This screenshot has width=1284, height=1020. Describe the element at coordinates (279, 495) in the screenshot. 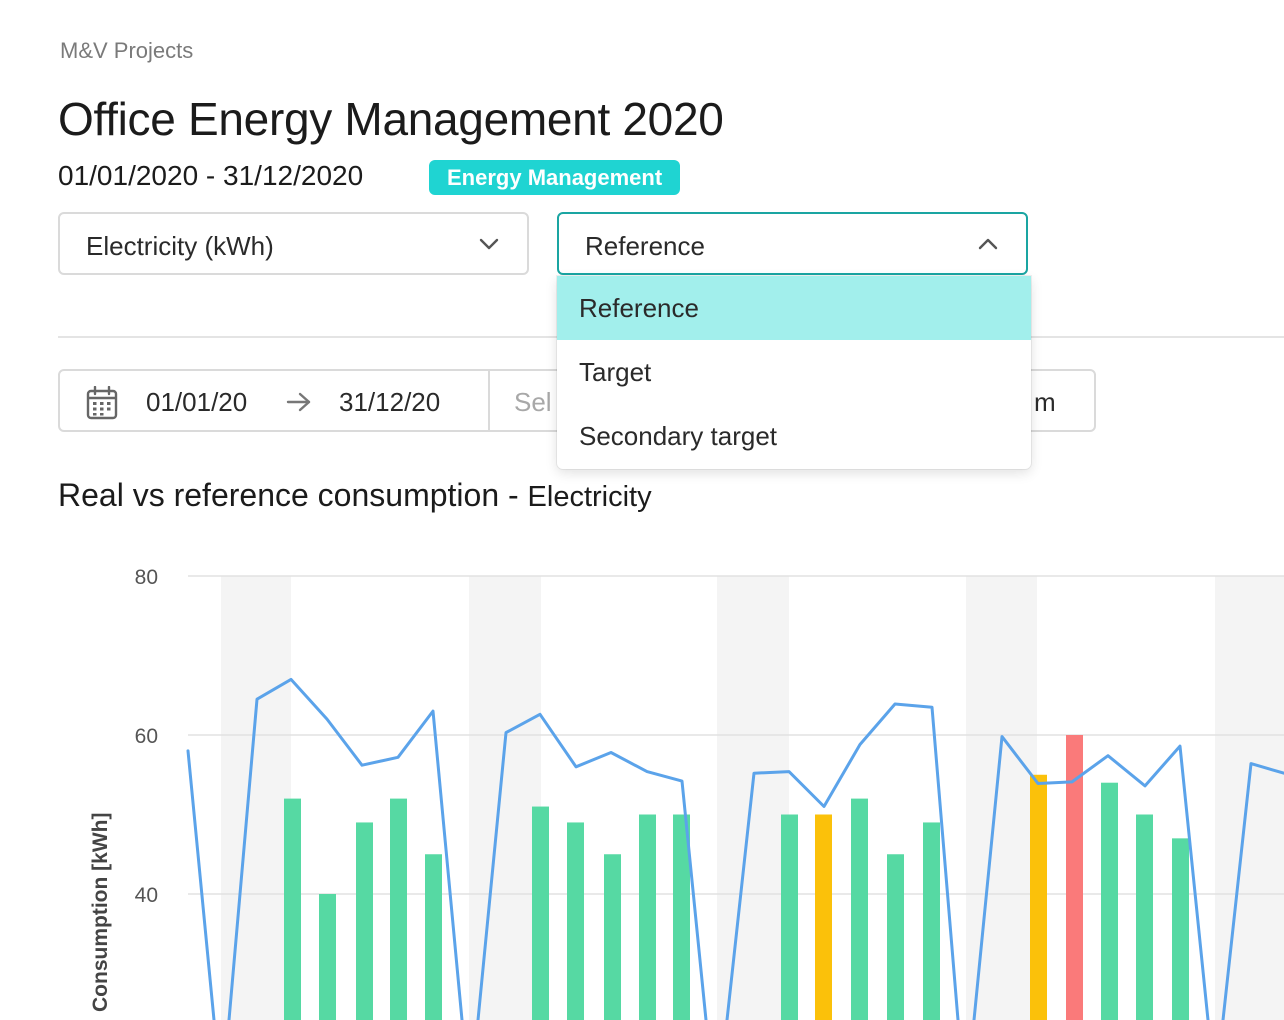

I see `chart-title-main: Real vs reference consumption` at that location.